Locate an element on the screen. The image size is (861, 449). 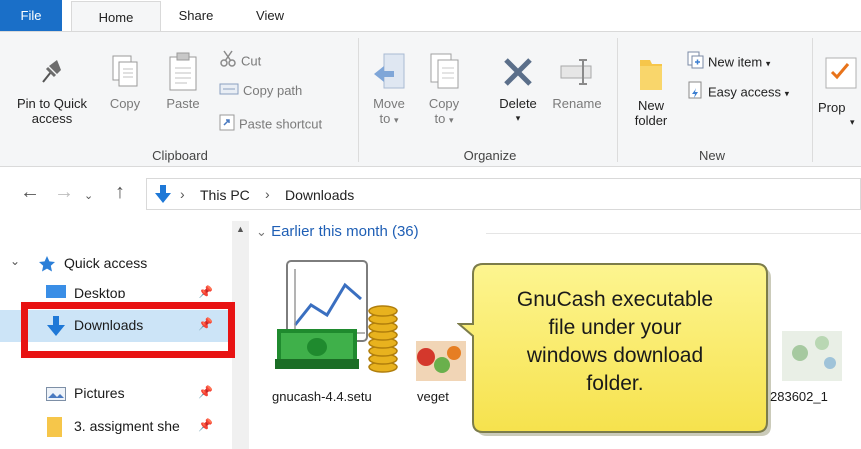
quick-access-label: Quick access is located at coordinates (106, 263).